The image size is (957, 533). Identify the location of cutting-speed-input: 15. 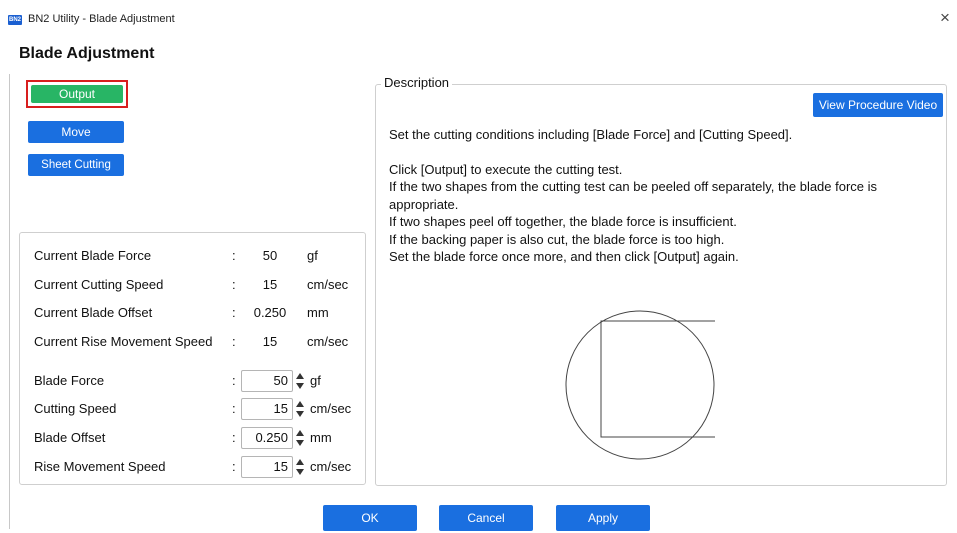
(267, 409).